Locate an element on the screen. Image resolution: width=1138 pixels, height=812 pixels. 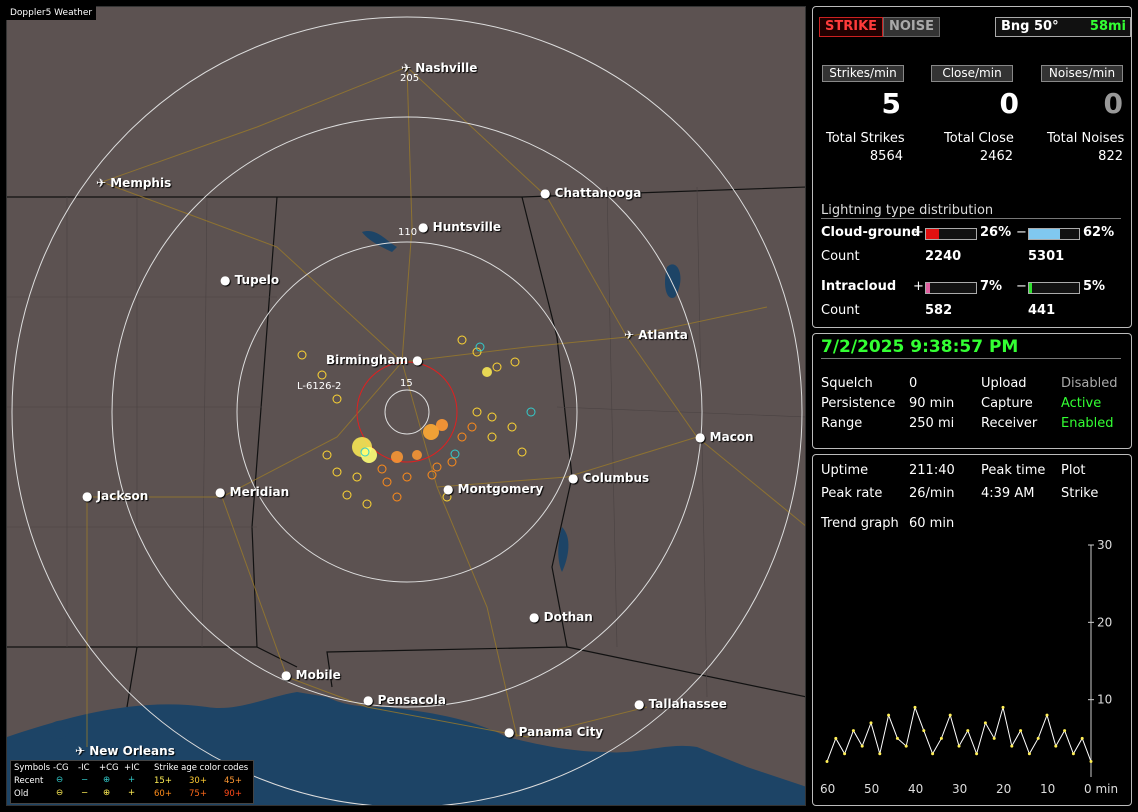
y-tick-label: 30 is located at coordinates (1104, 545).